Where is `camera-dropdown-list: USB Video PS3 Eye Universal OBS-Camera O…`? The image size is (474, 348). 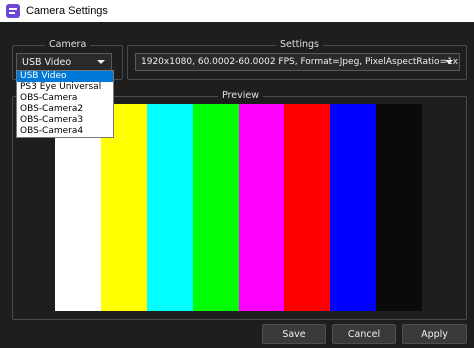
camera-dropdown-list: USB Video PS3 Eye Universal OBS-Camera O… is located at coordinates (65, 104).